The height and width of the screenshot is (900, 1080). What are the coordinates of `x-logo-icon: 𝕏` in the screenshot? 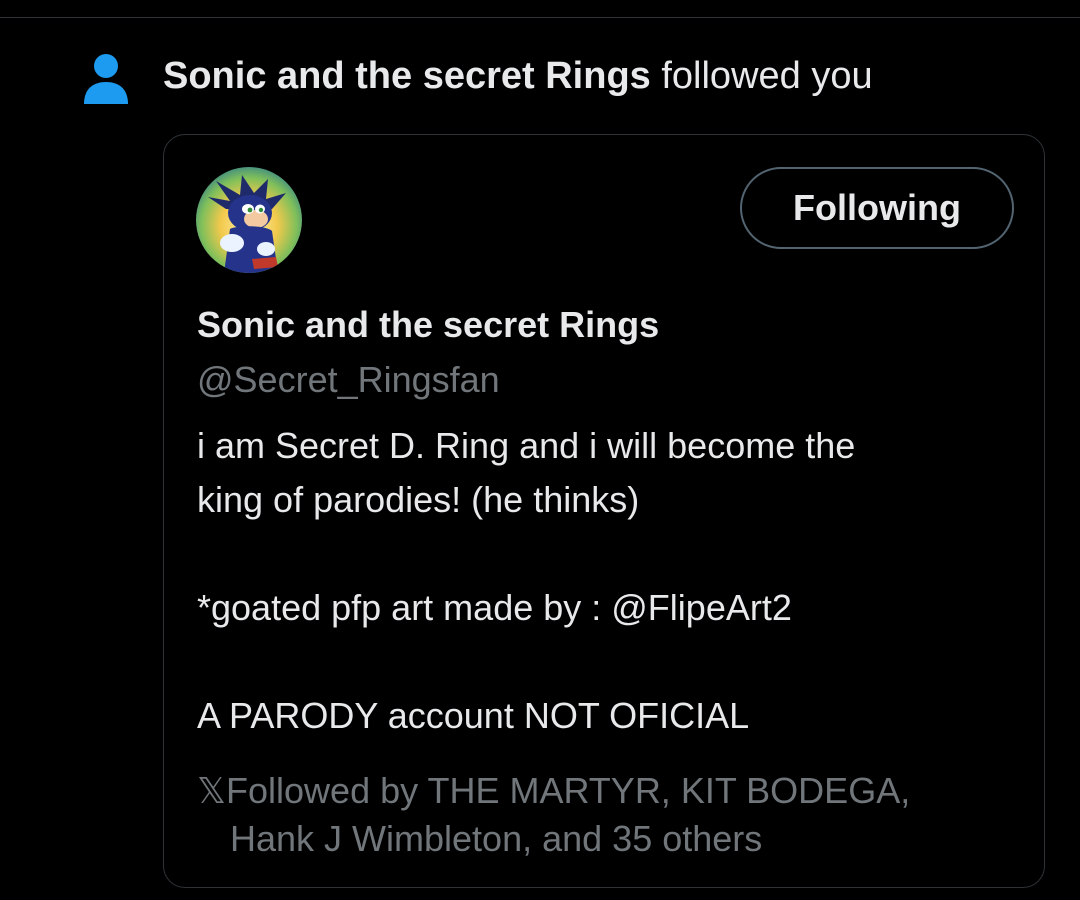 It's located at (212, 790).